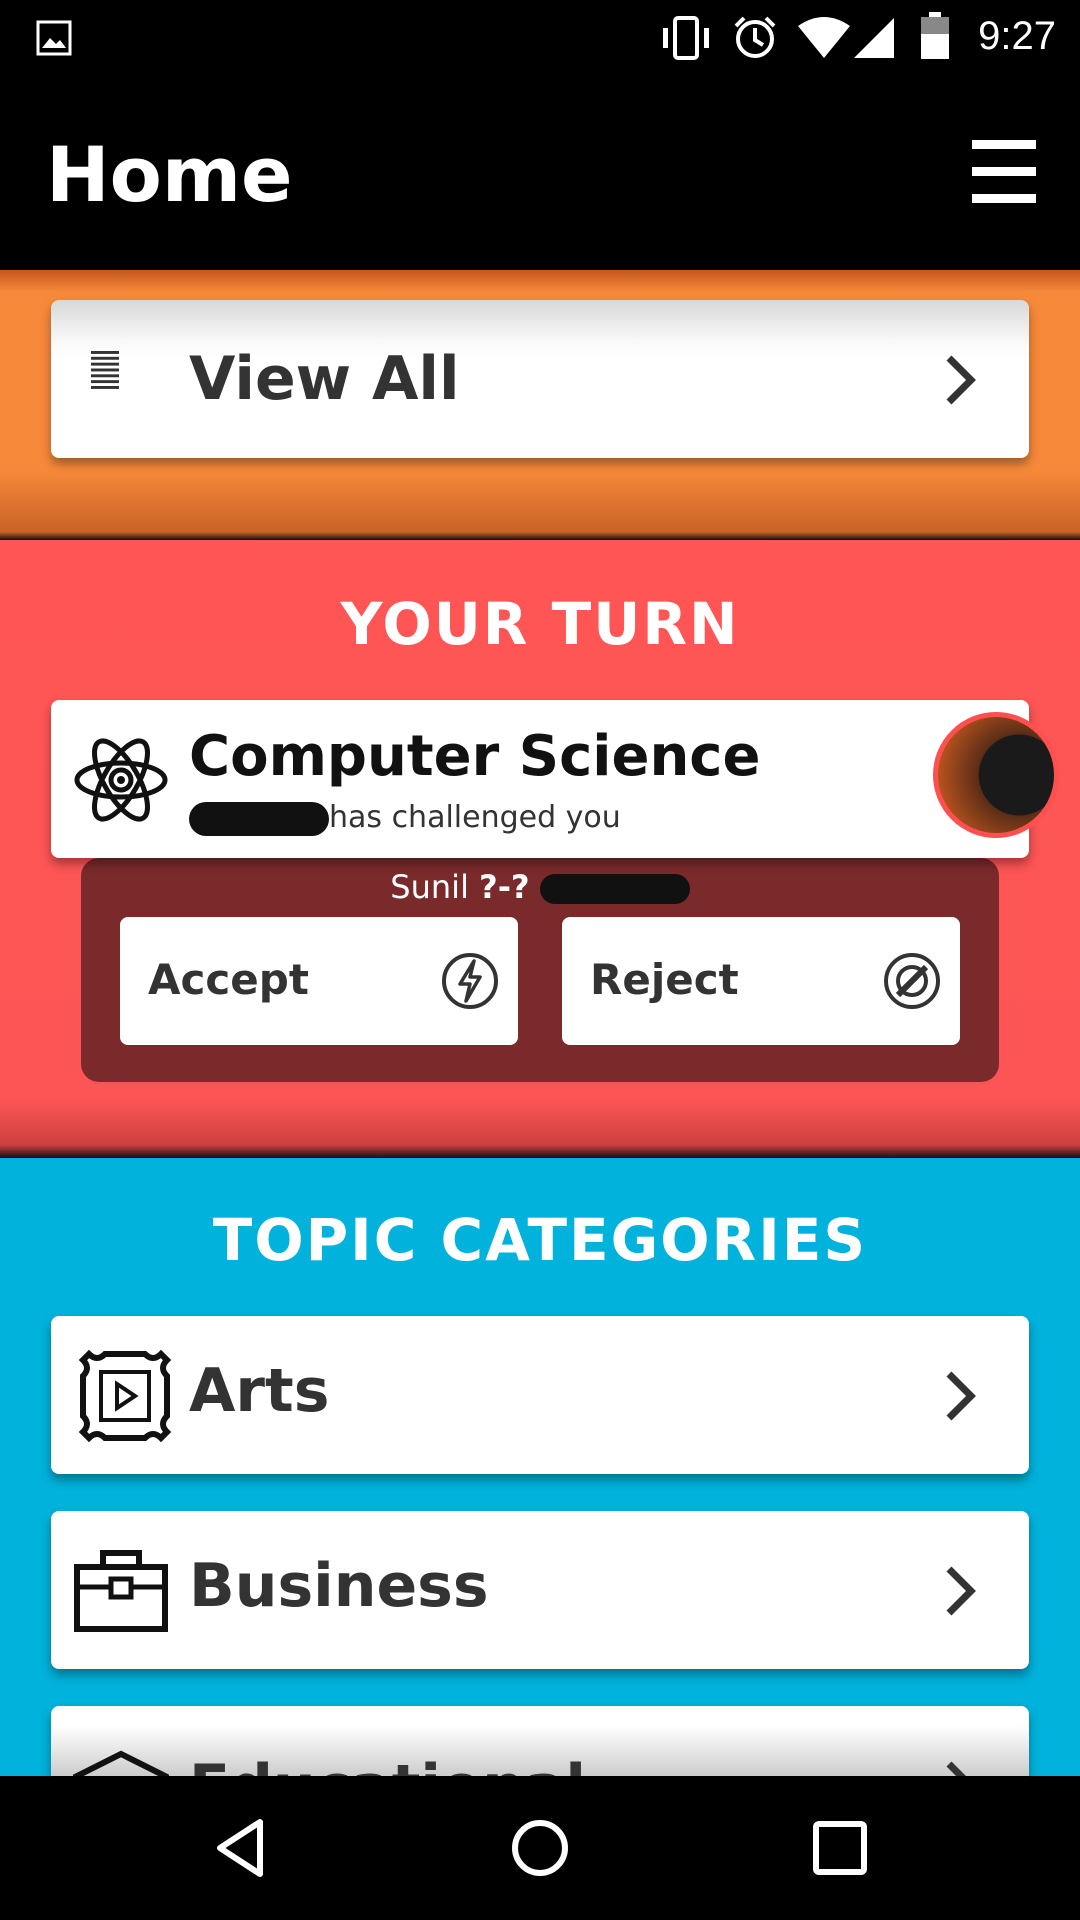 The image size is (1080, 1920). Describe the element at coordinates (121, 1591) in the screenshot. I see `briefcase-icon` at that location.